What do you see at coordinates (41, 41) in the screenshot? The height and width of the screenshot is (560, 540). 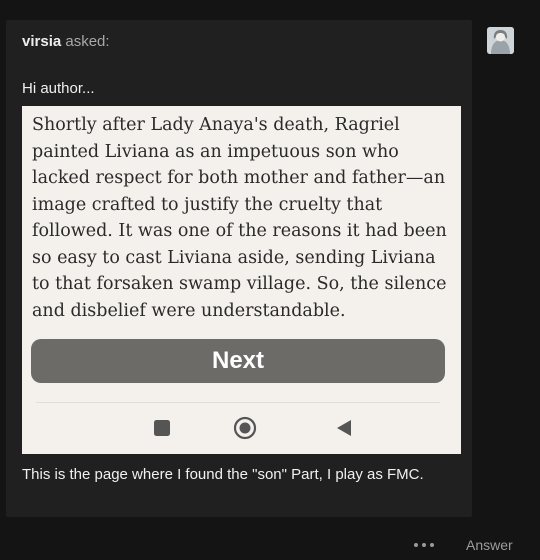 I see `asker-username: virsia` at bounding box center [41, 41].